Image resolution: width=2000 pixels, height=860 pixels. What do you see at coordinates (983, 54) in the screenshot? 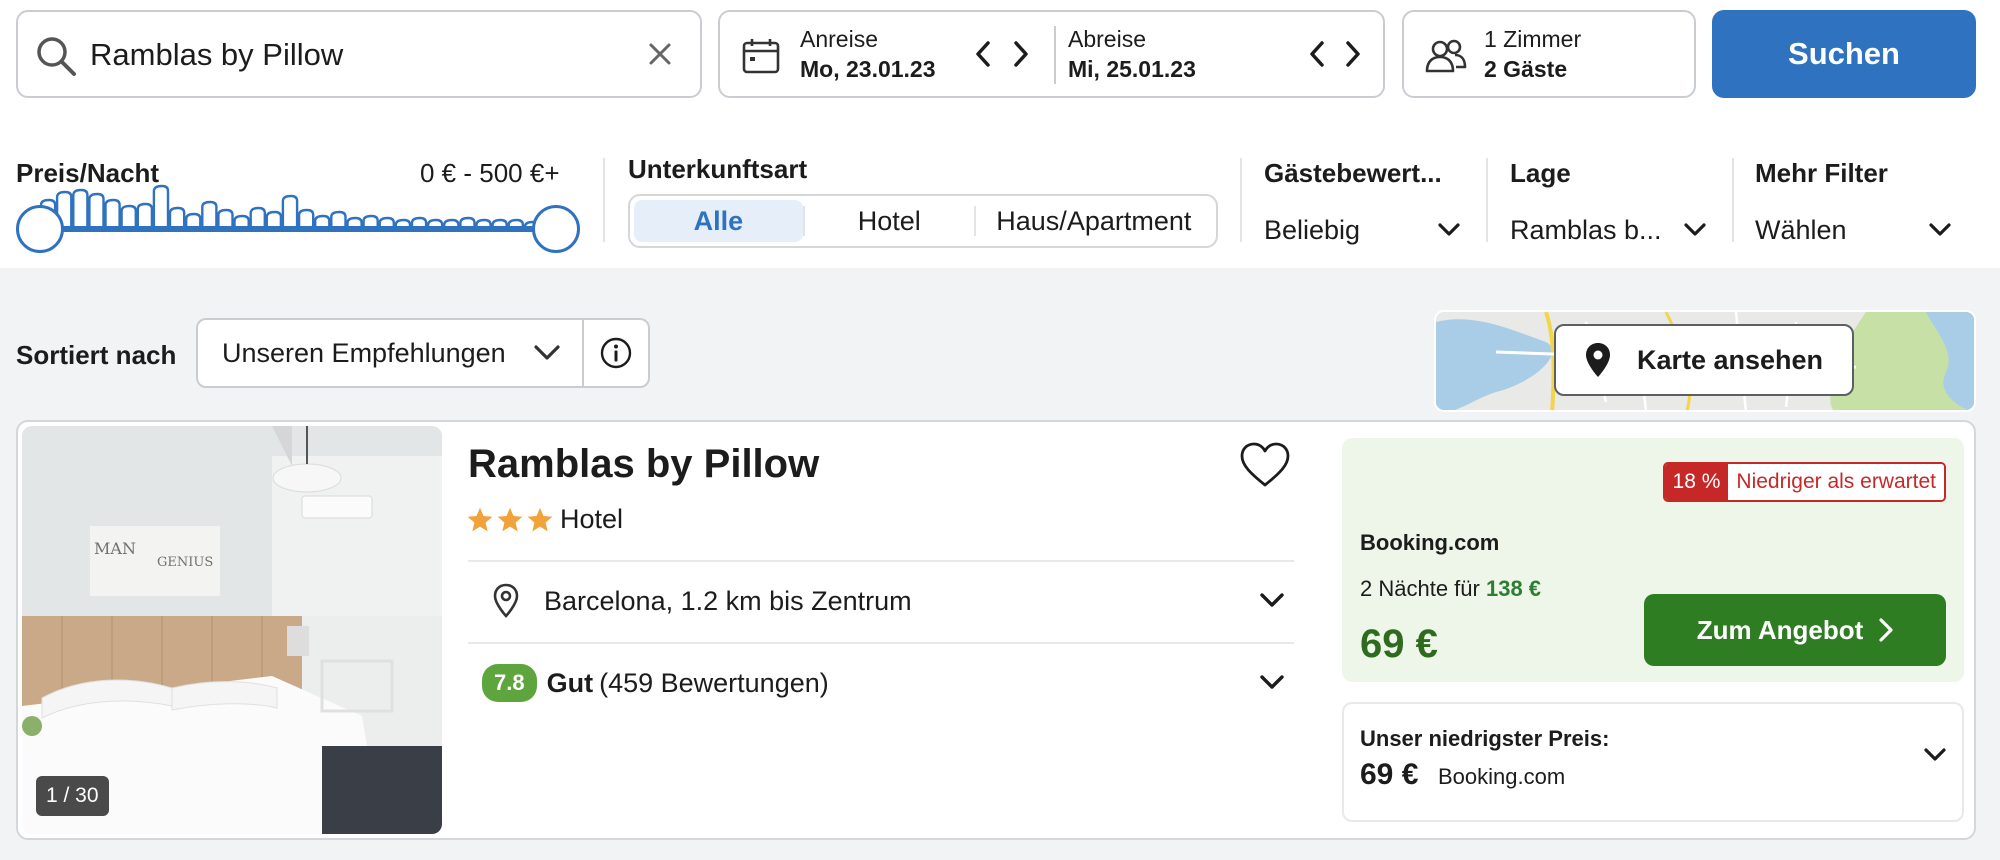
I see `checkin-prev-chevron-left-icon` at bounding box center [983, 54].